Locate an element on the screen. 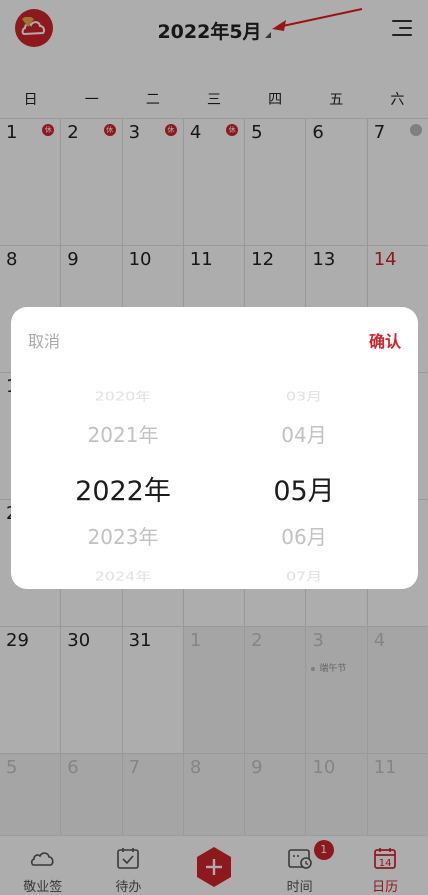 Image resolution: width=428 pixels, height=895 pixels. confirm-button: 确认 is located at coordinates (385, 340).